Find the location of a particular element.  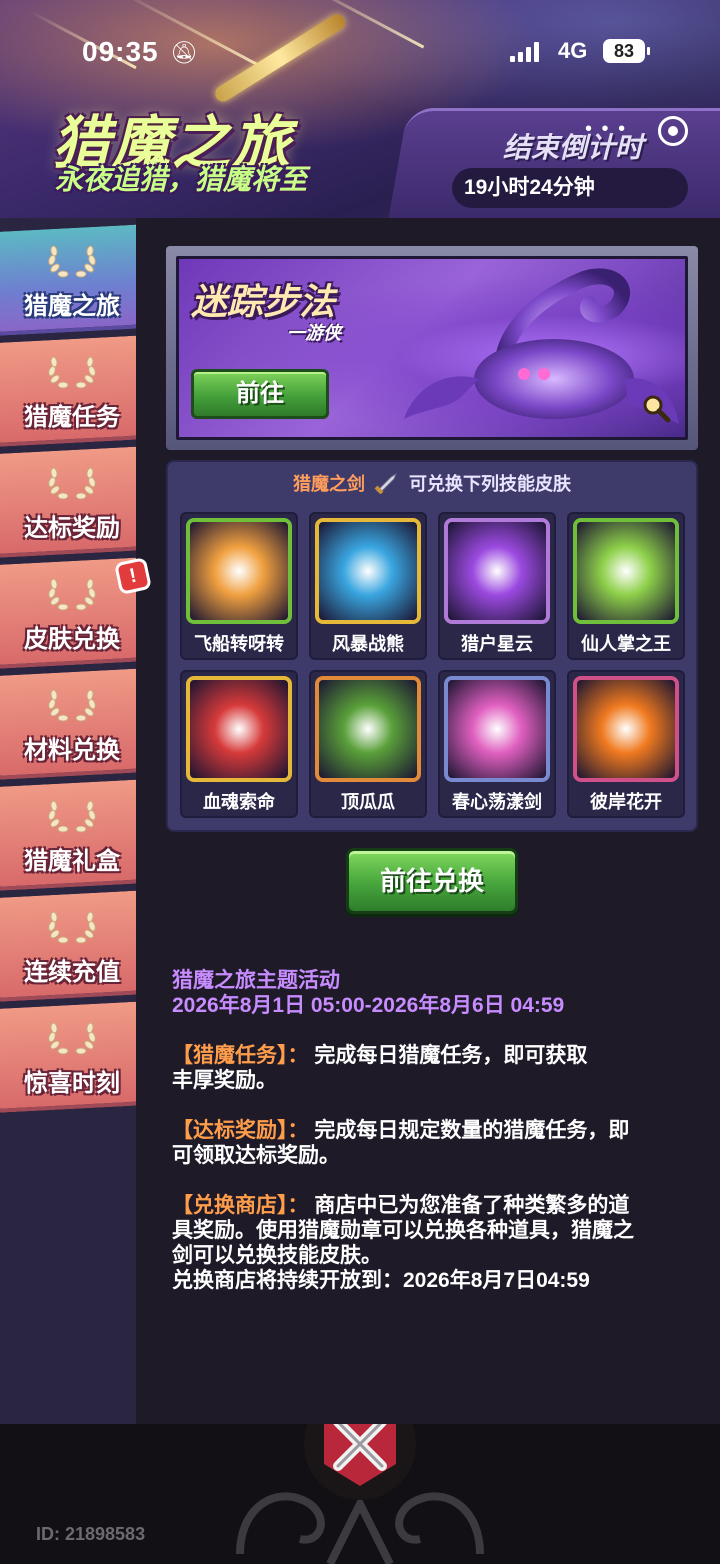

skin-name: 风暴战熊 is located at coordinates (368, 644).